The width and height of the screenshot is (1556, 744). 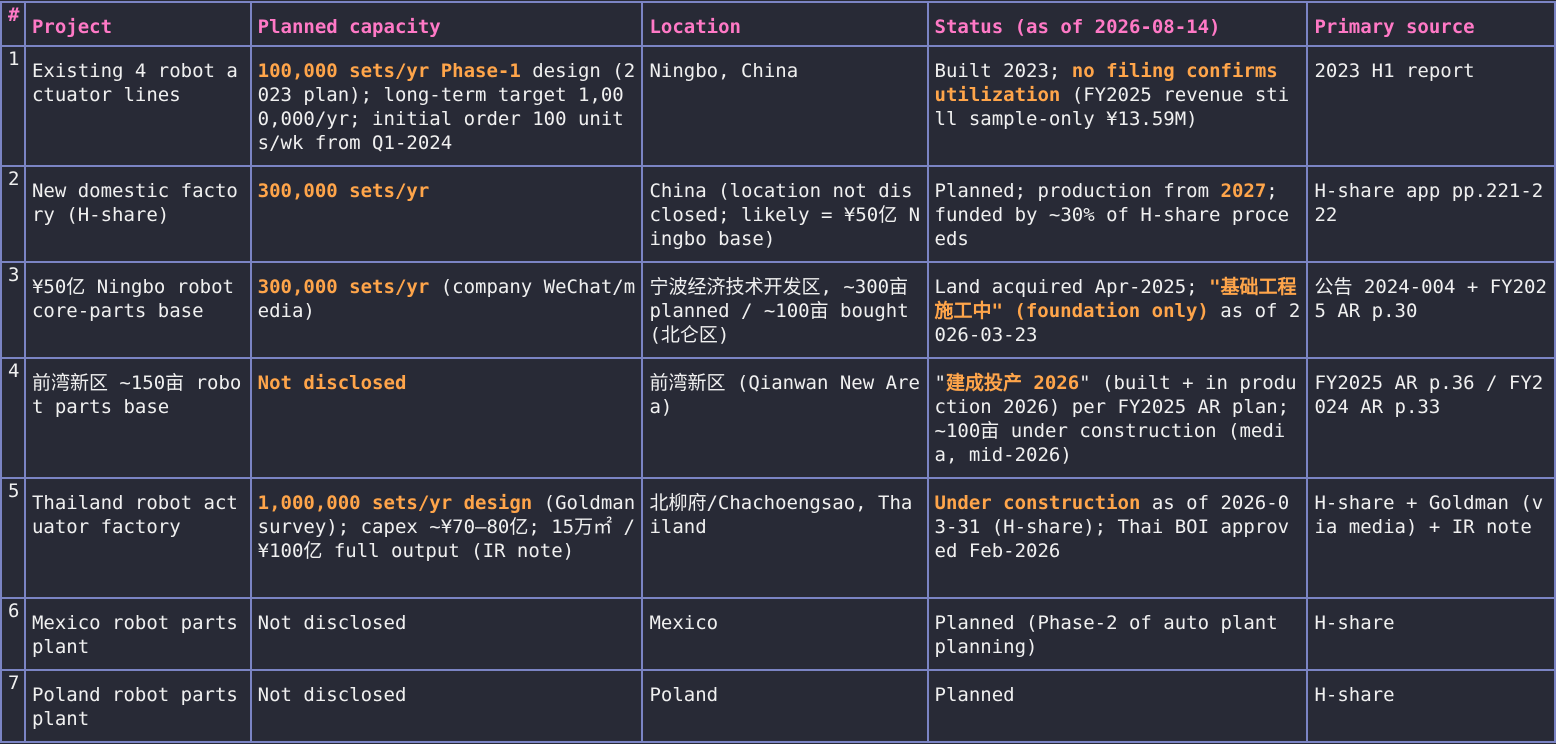 I want to click on location-cell: Poland, so click(x=785, y=706).